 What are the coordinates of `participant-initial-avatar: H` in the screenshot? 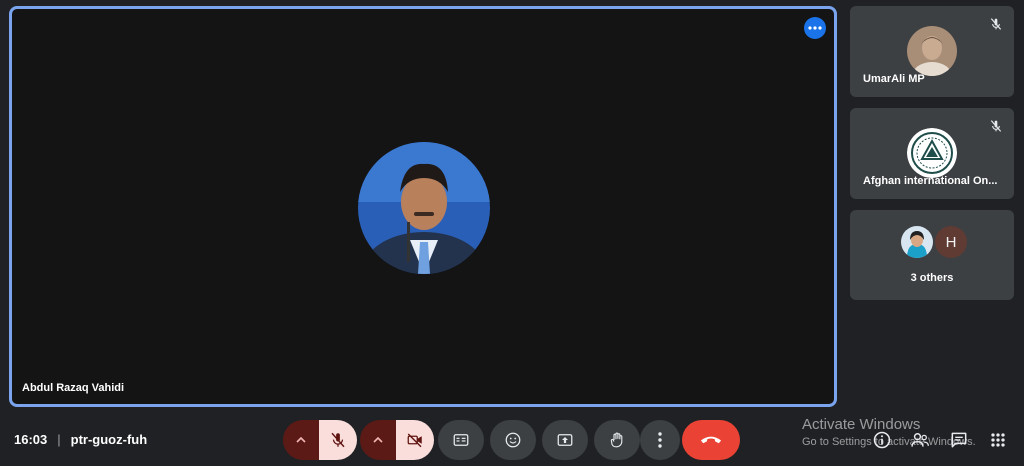 It's located at (951, 242).